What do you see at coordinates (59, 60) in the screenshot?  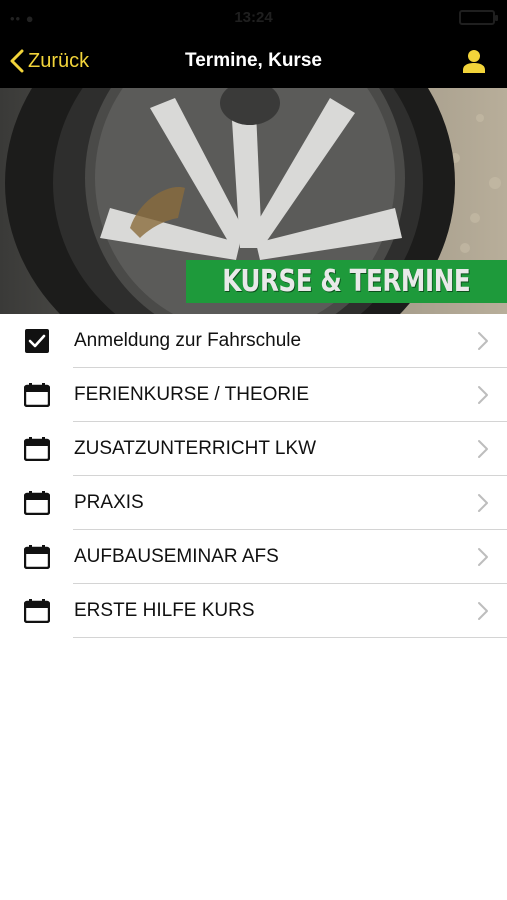 I see `back-label: Zurück` at bounding box center [59, 60].